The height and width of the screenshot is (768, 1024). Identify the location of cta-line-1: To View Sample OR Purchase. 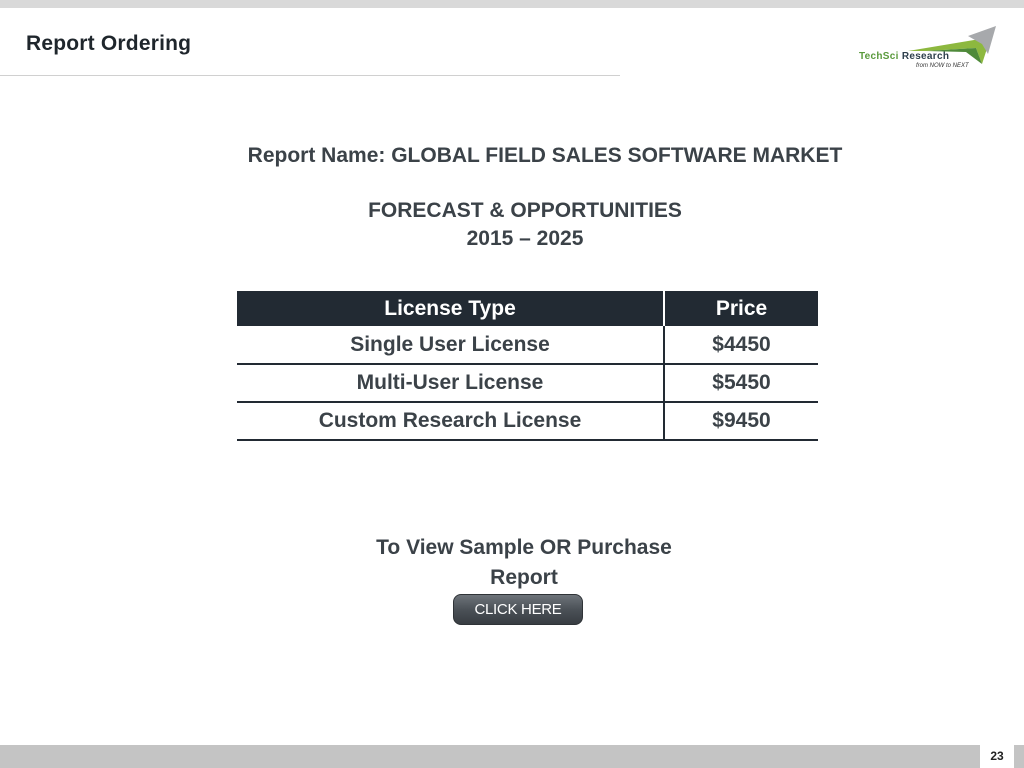
(524, 547).